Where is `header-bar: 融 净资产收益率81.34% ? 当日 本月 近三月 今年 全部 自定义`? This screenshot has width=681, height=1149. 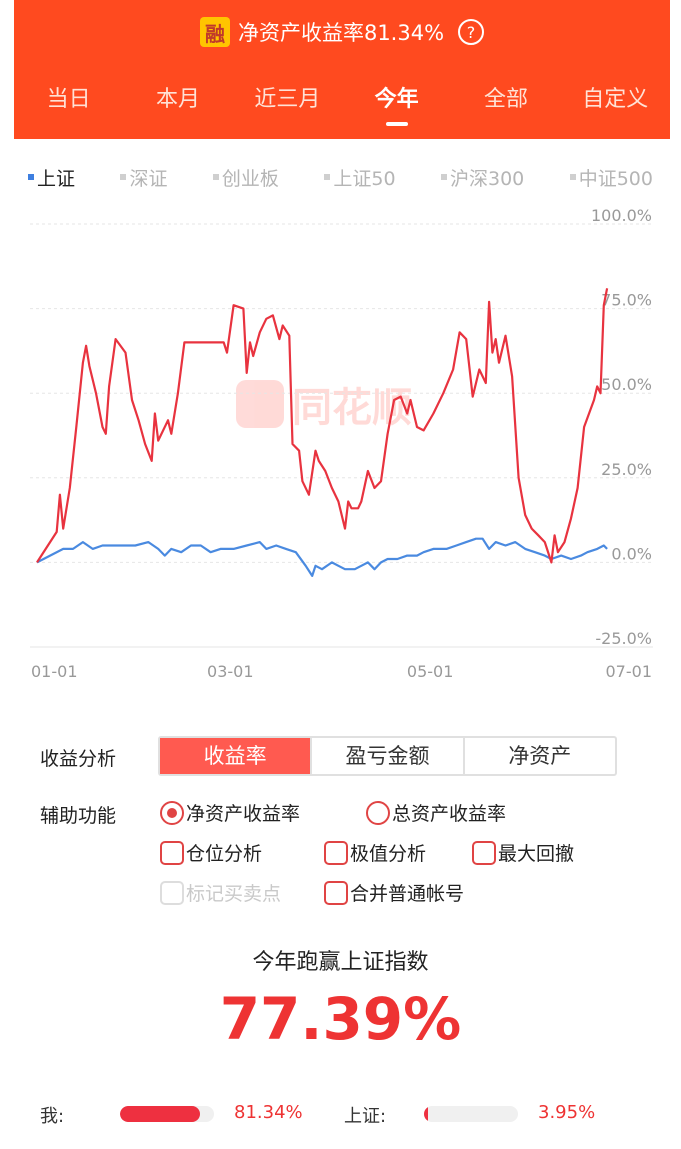 header-bar: 融 净资产收益率81.34% ? 当日 本月 近三月 今年 全部 自定义 is located at coordinates (342, 69).